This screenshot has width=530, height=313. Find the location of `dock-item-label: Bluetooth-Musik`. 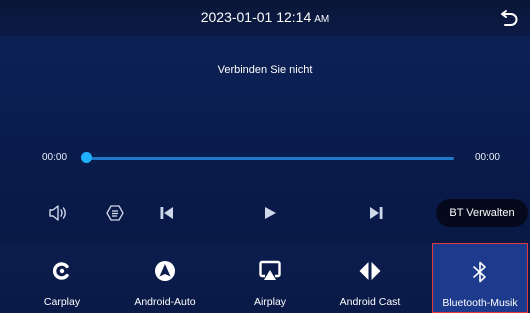

dock-item-label: Bluetooth-Musik is located at coordinates (480, 303).